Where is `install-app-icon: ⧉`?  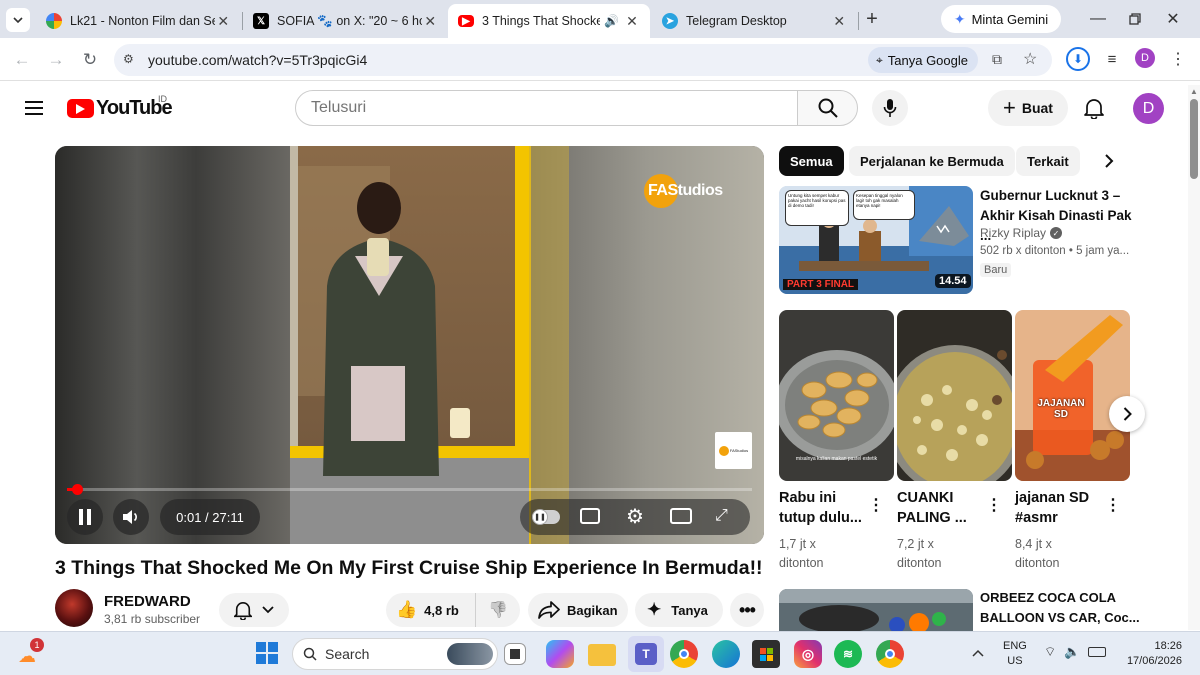 install-app-icon: ⧉ is located at coordinates (997, 59).